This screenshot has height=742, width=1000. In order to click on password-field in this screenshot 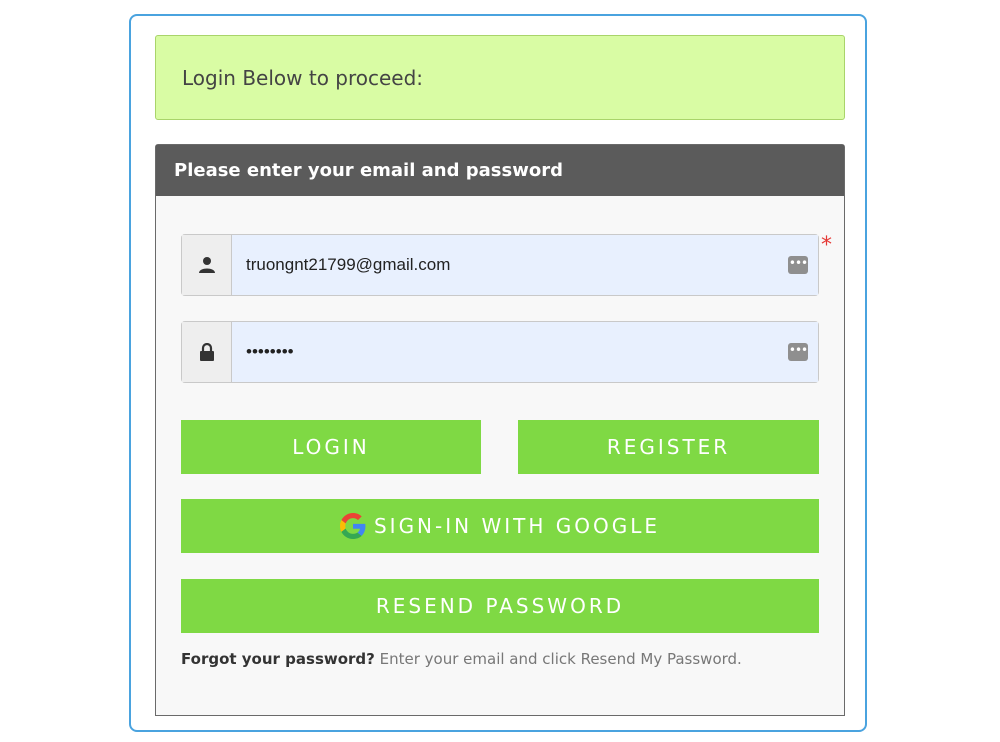, I will do `click(525, 352)`.